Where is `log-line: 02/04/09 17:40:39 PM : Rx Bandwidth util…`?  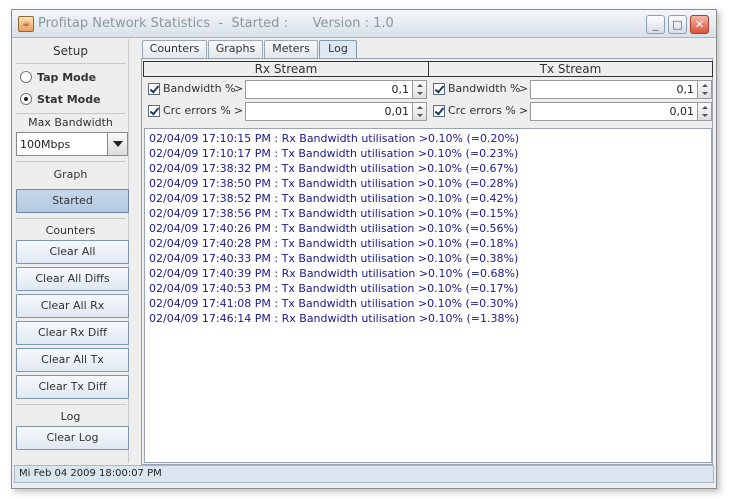
log-line: 02/04/09 17:40:39 PM : Rx Bandwidth util… is located at coordinates (334, 273).